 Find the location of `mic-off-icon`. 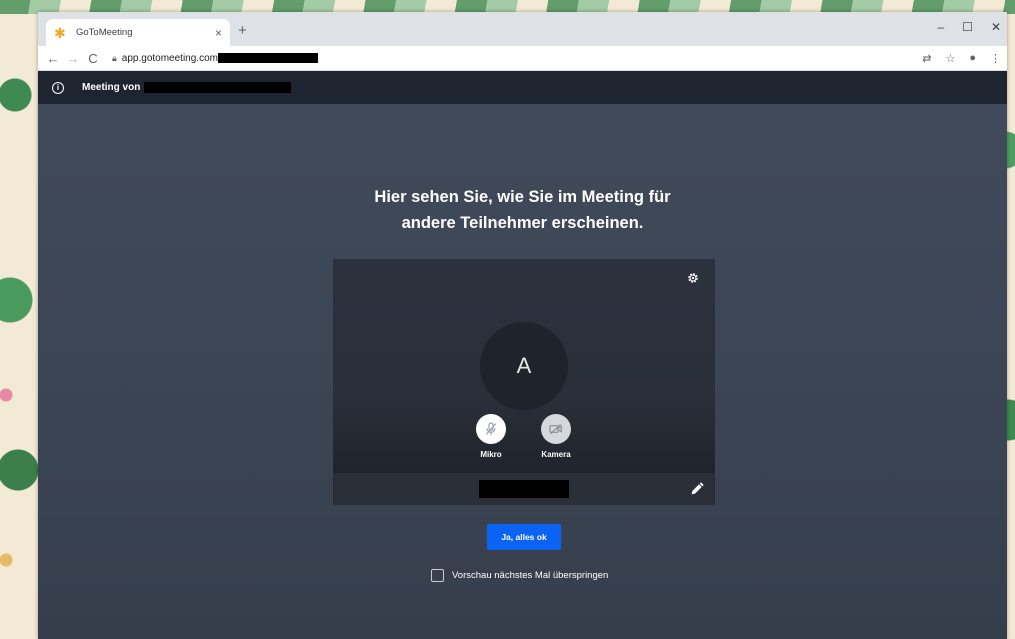

mic-off-icon is located at coordinates (491, 428).